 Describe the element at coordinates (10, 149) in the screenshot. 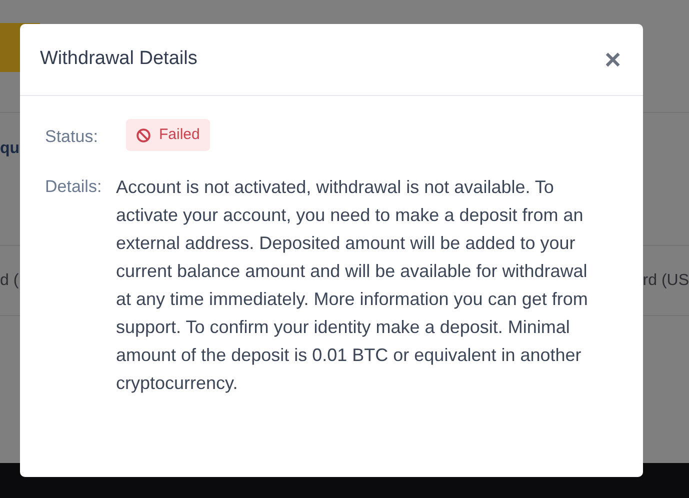

I see `page-heading: qu` at that location.